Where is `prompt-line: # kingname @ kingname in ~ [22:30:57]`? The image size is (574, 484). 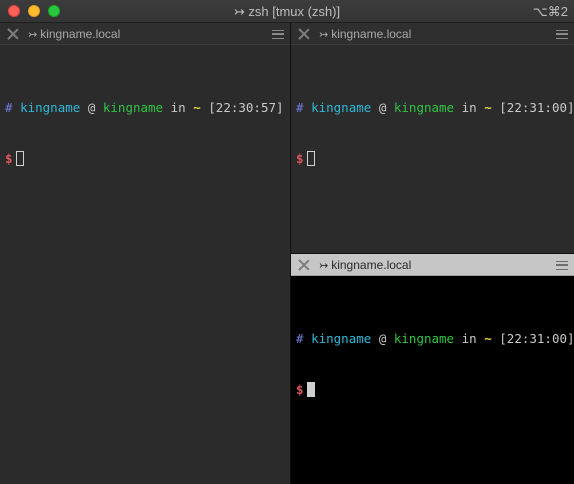 prompt-line: # kingname @ kingname in ~ [22:30:57] is located at coordinates (144, 107).